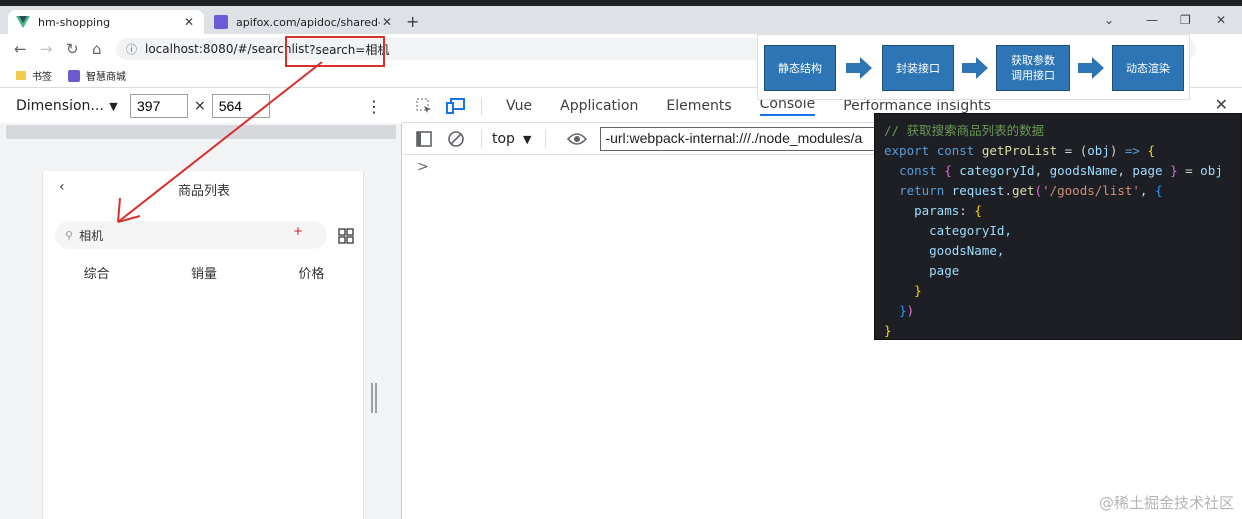  Describe the element at coordinates (1152, 20) in the screenshot. I see `minimize-icon: —` at that location.